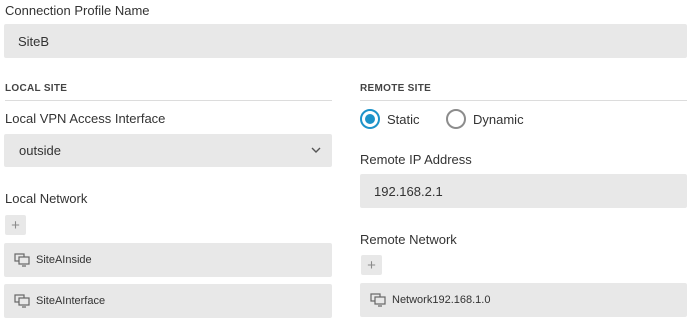  What do you see at coordinates (36, 88) in the screenshot?
I see `local-site-title: LOCAL SITE` at bounding box center [36, 88].